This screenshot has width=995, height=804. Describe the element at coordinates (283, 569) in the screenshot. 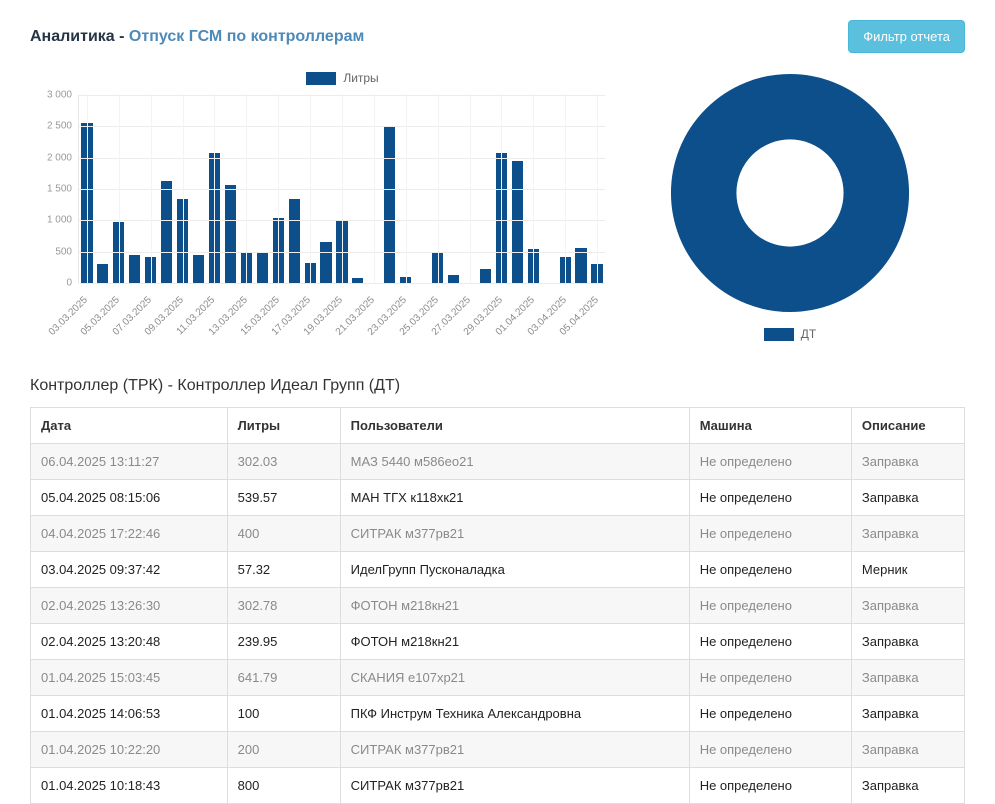

I see `table-cell: 57.32` at that location.